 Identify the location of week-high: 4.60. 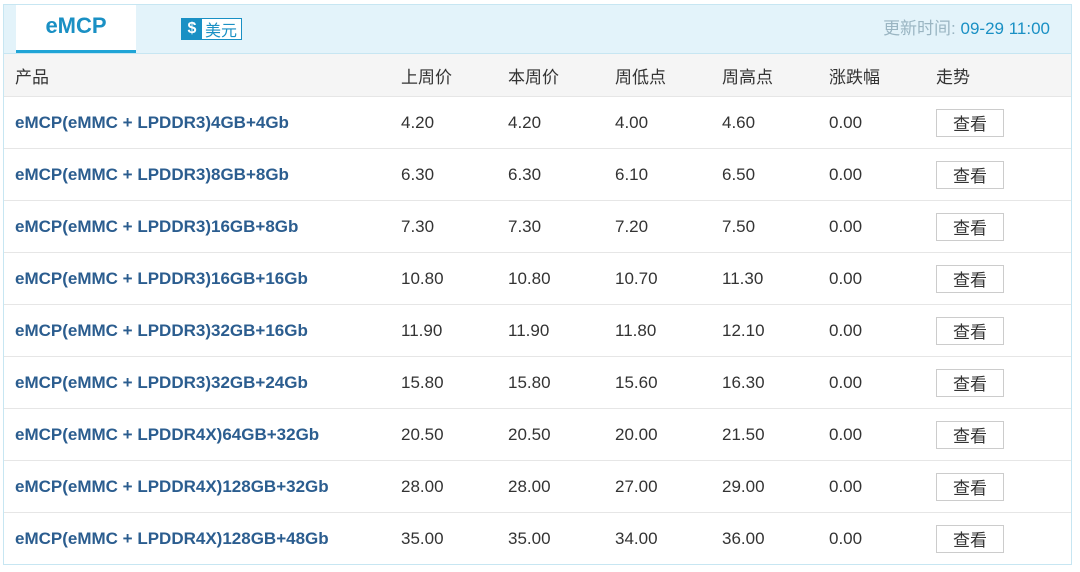
(775, 122).